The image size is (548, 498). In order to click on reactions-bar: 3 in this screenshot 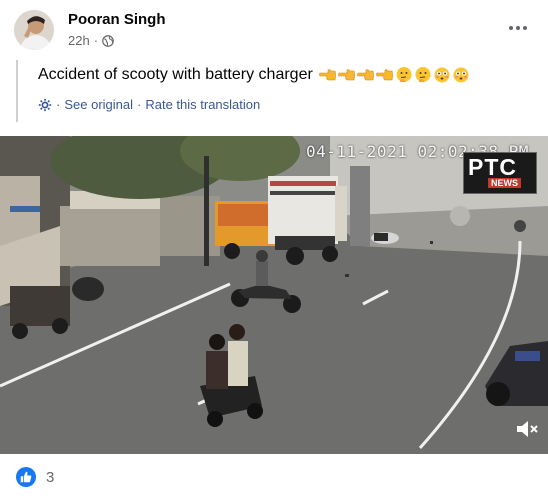, I will do `click(35, 477)`.